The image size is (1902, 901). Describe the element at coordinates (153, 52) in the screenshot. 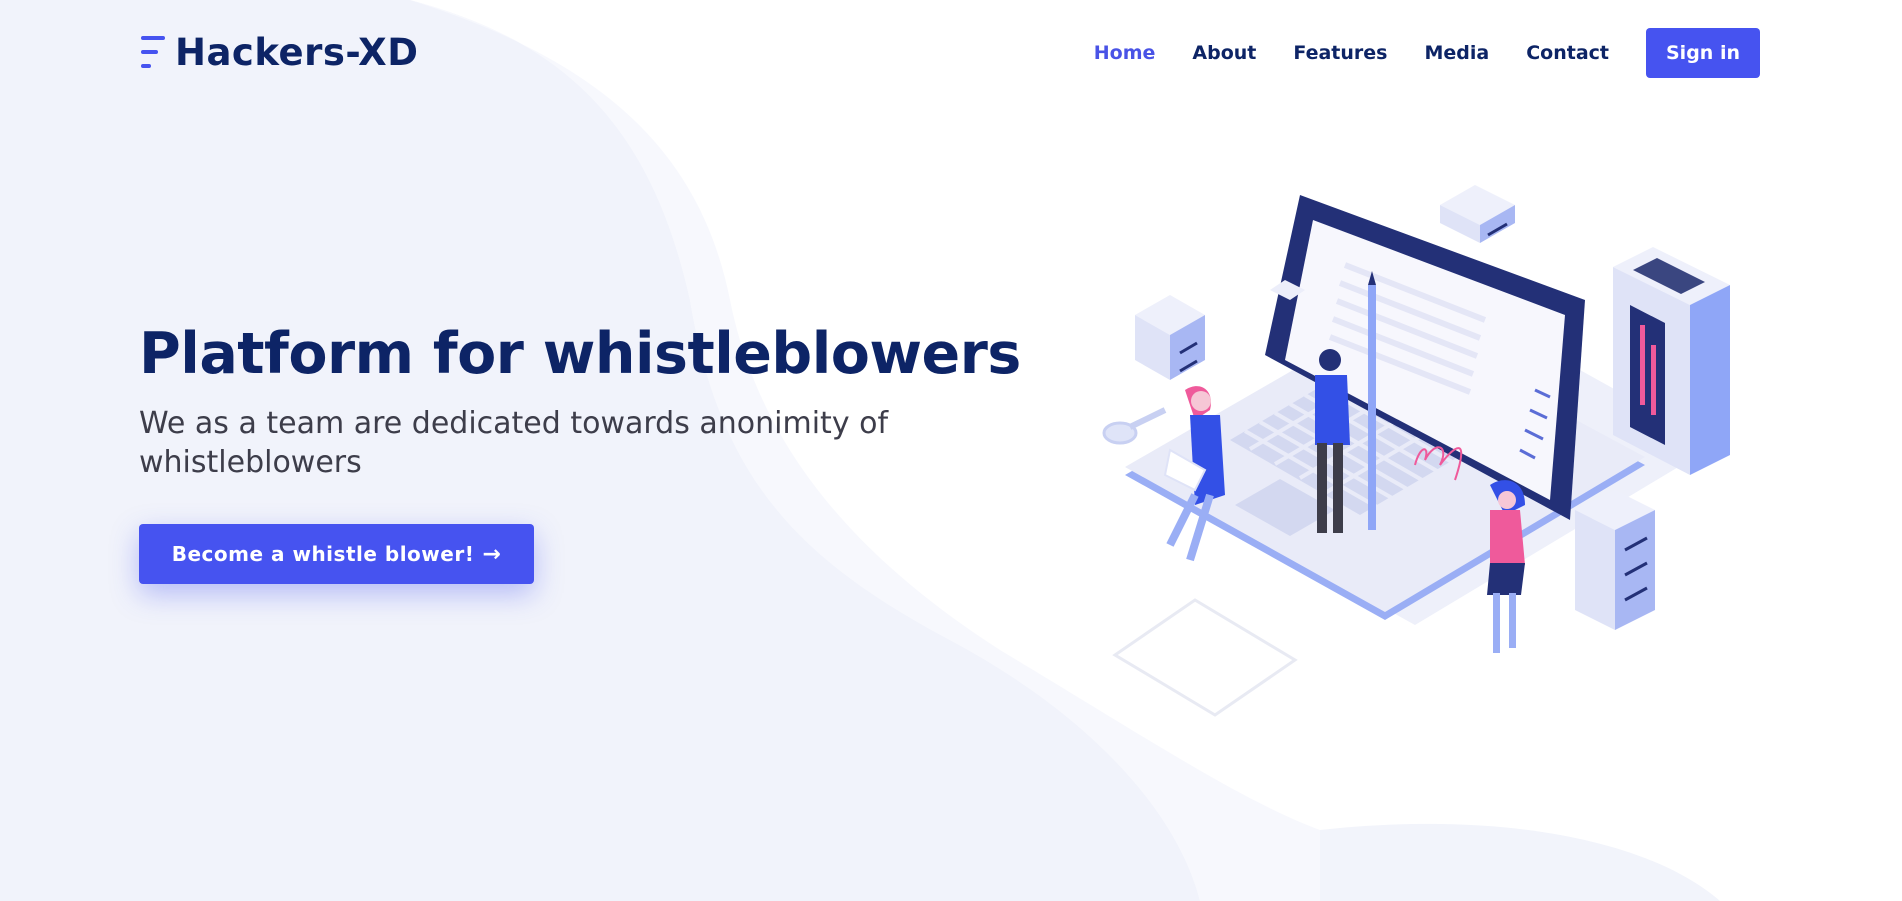

I see `menu-lines-icon` at that location.